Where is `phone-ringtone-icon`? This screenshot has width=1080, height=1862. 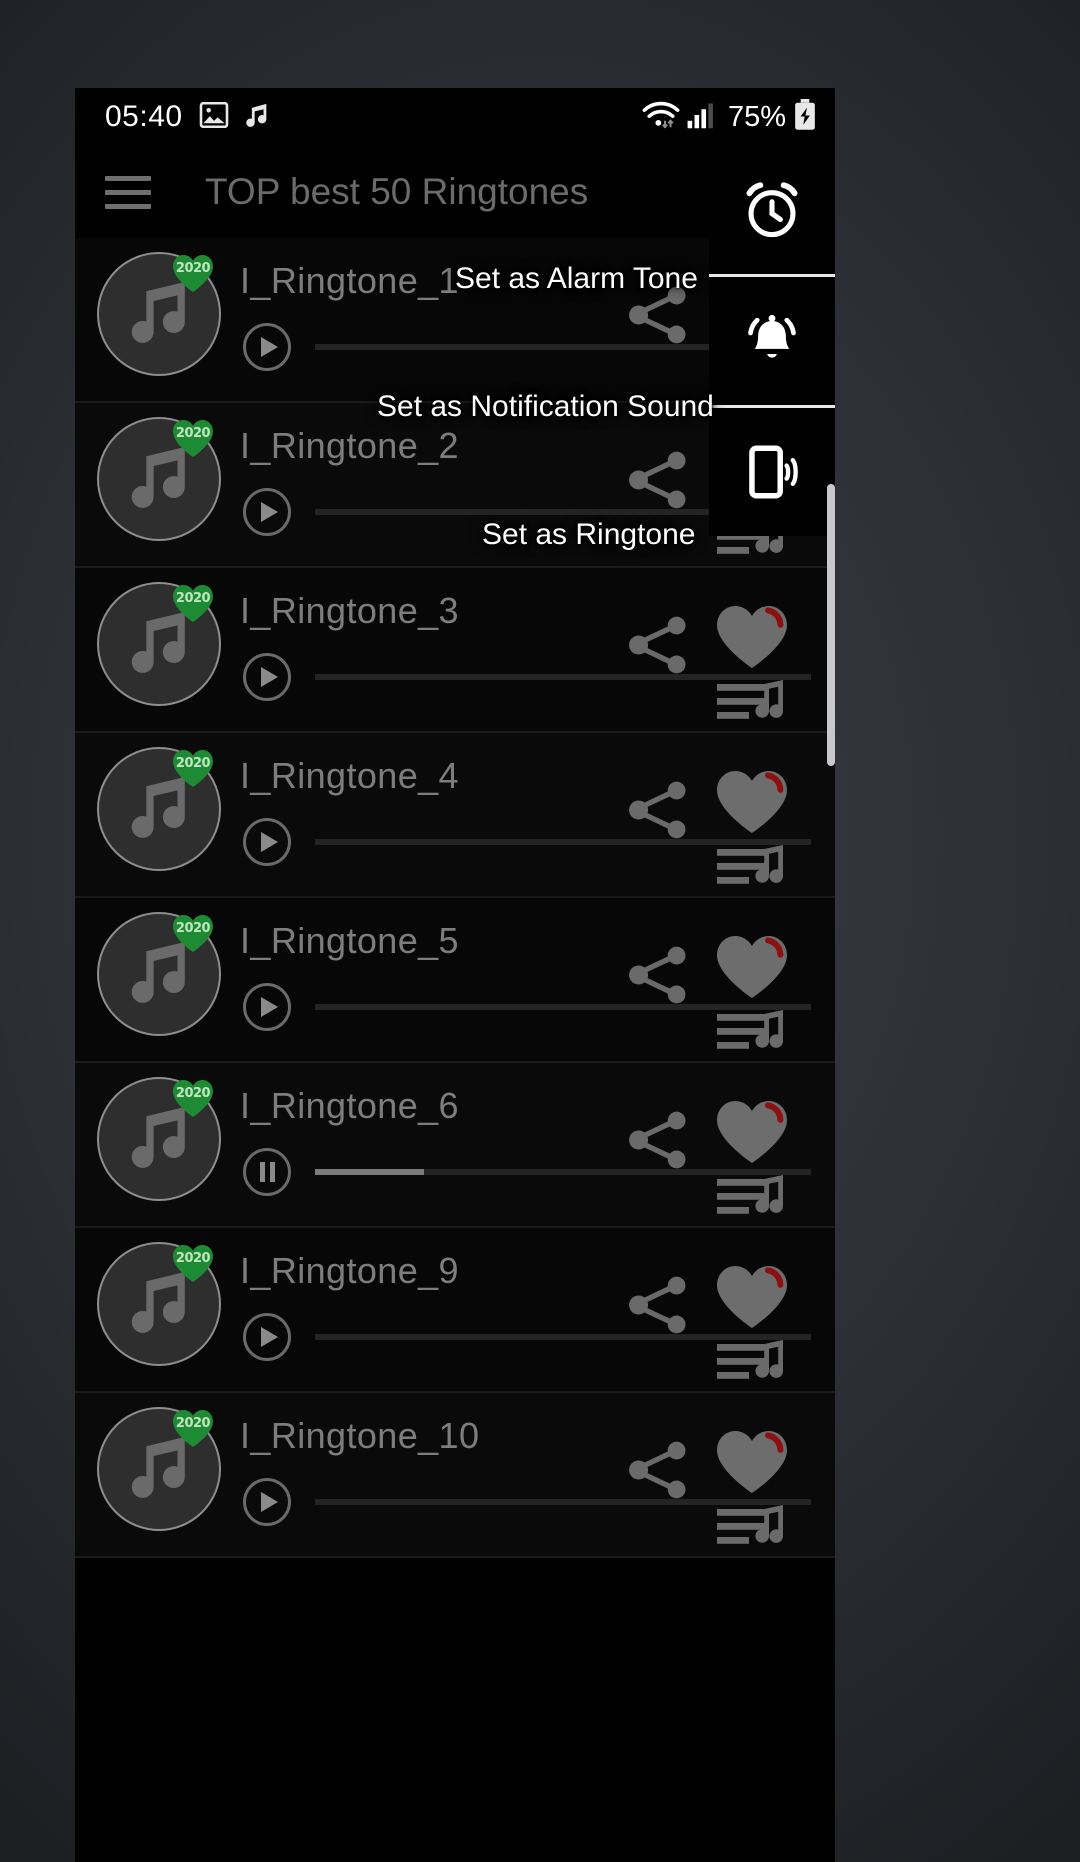
phone-ringtone-icon is located at coordinates (773, 472).